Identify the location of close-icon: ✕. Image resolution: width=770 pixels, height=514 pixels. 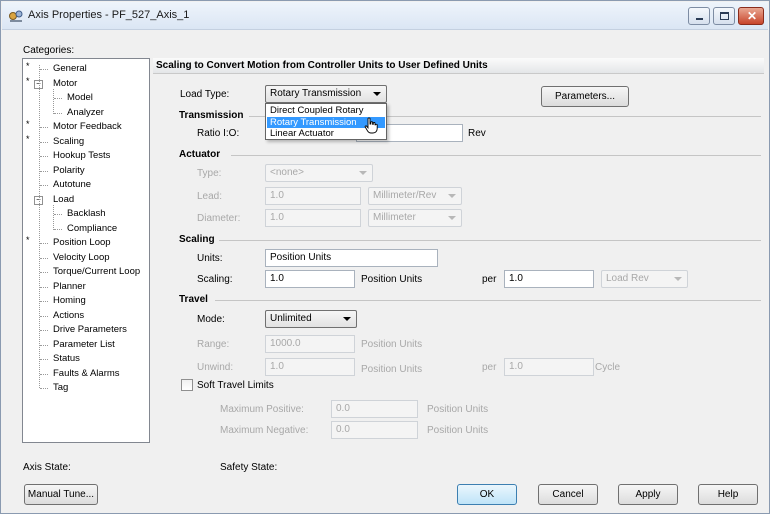
(752, 16).